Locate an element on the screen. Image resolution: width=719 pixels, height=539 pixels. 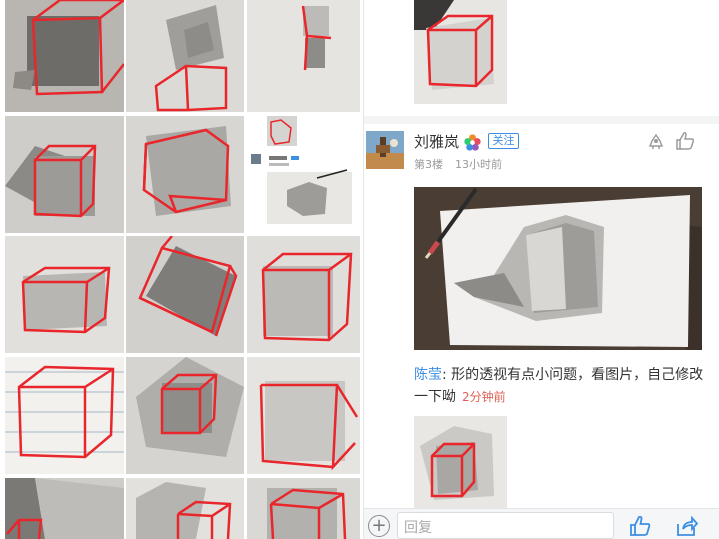
plus-circle-icon: + is located at coordinates (379, 526).